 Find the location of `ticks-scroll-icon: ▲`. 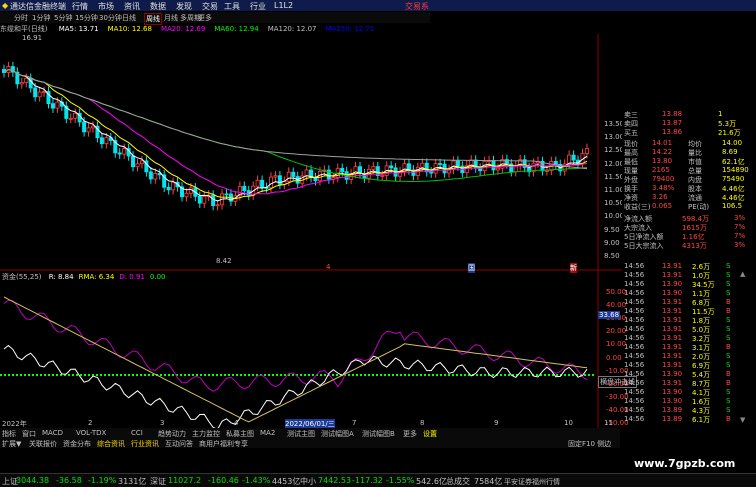

ticks-scroll-icon: ▲ is located at coordinates (742, 274).